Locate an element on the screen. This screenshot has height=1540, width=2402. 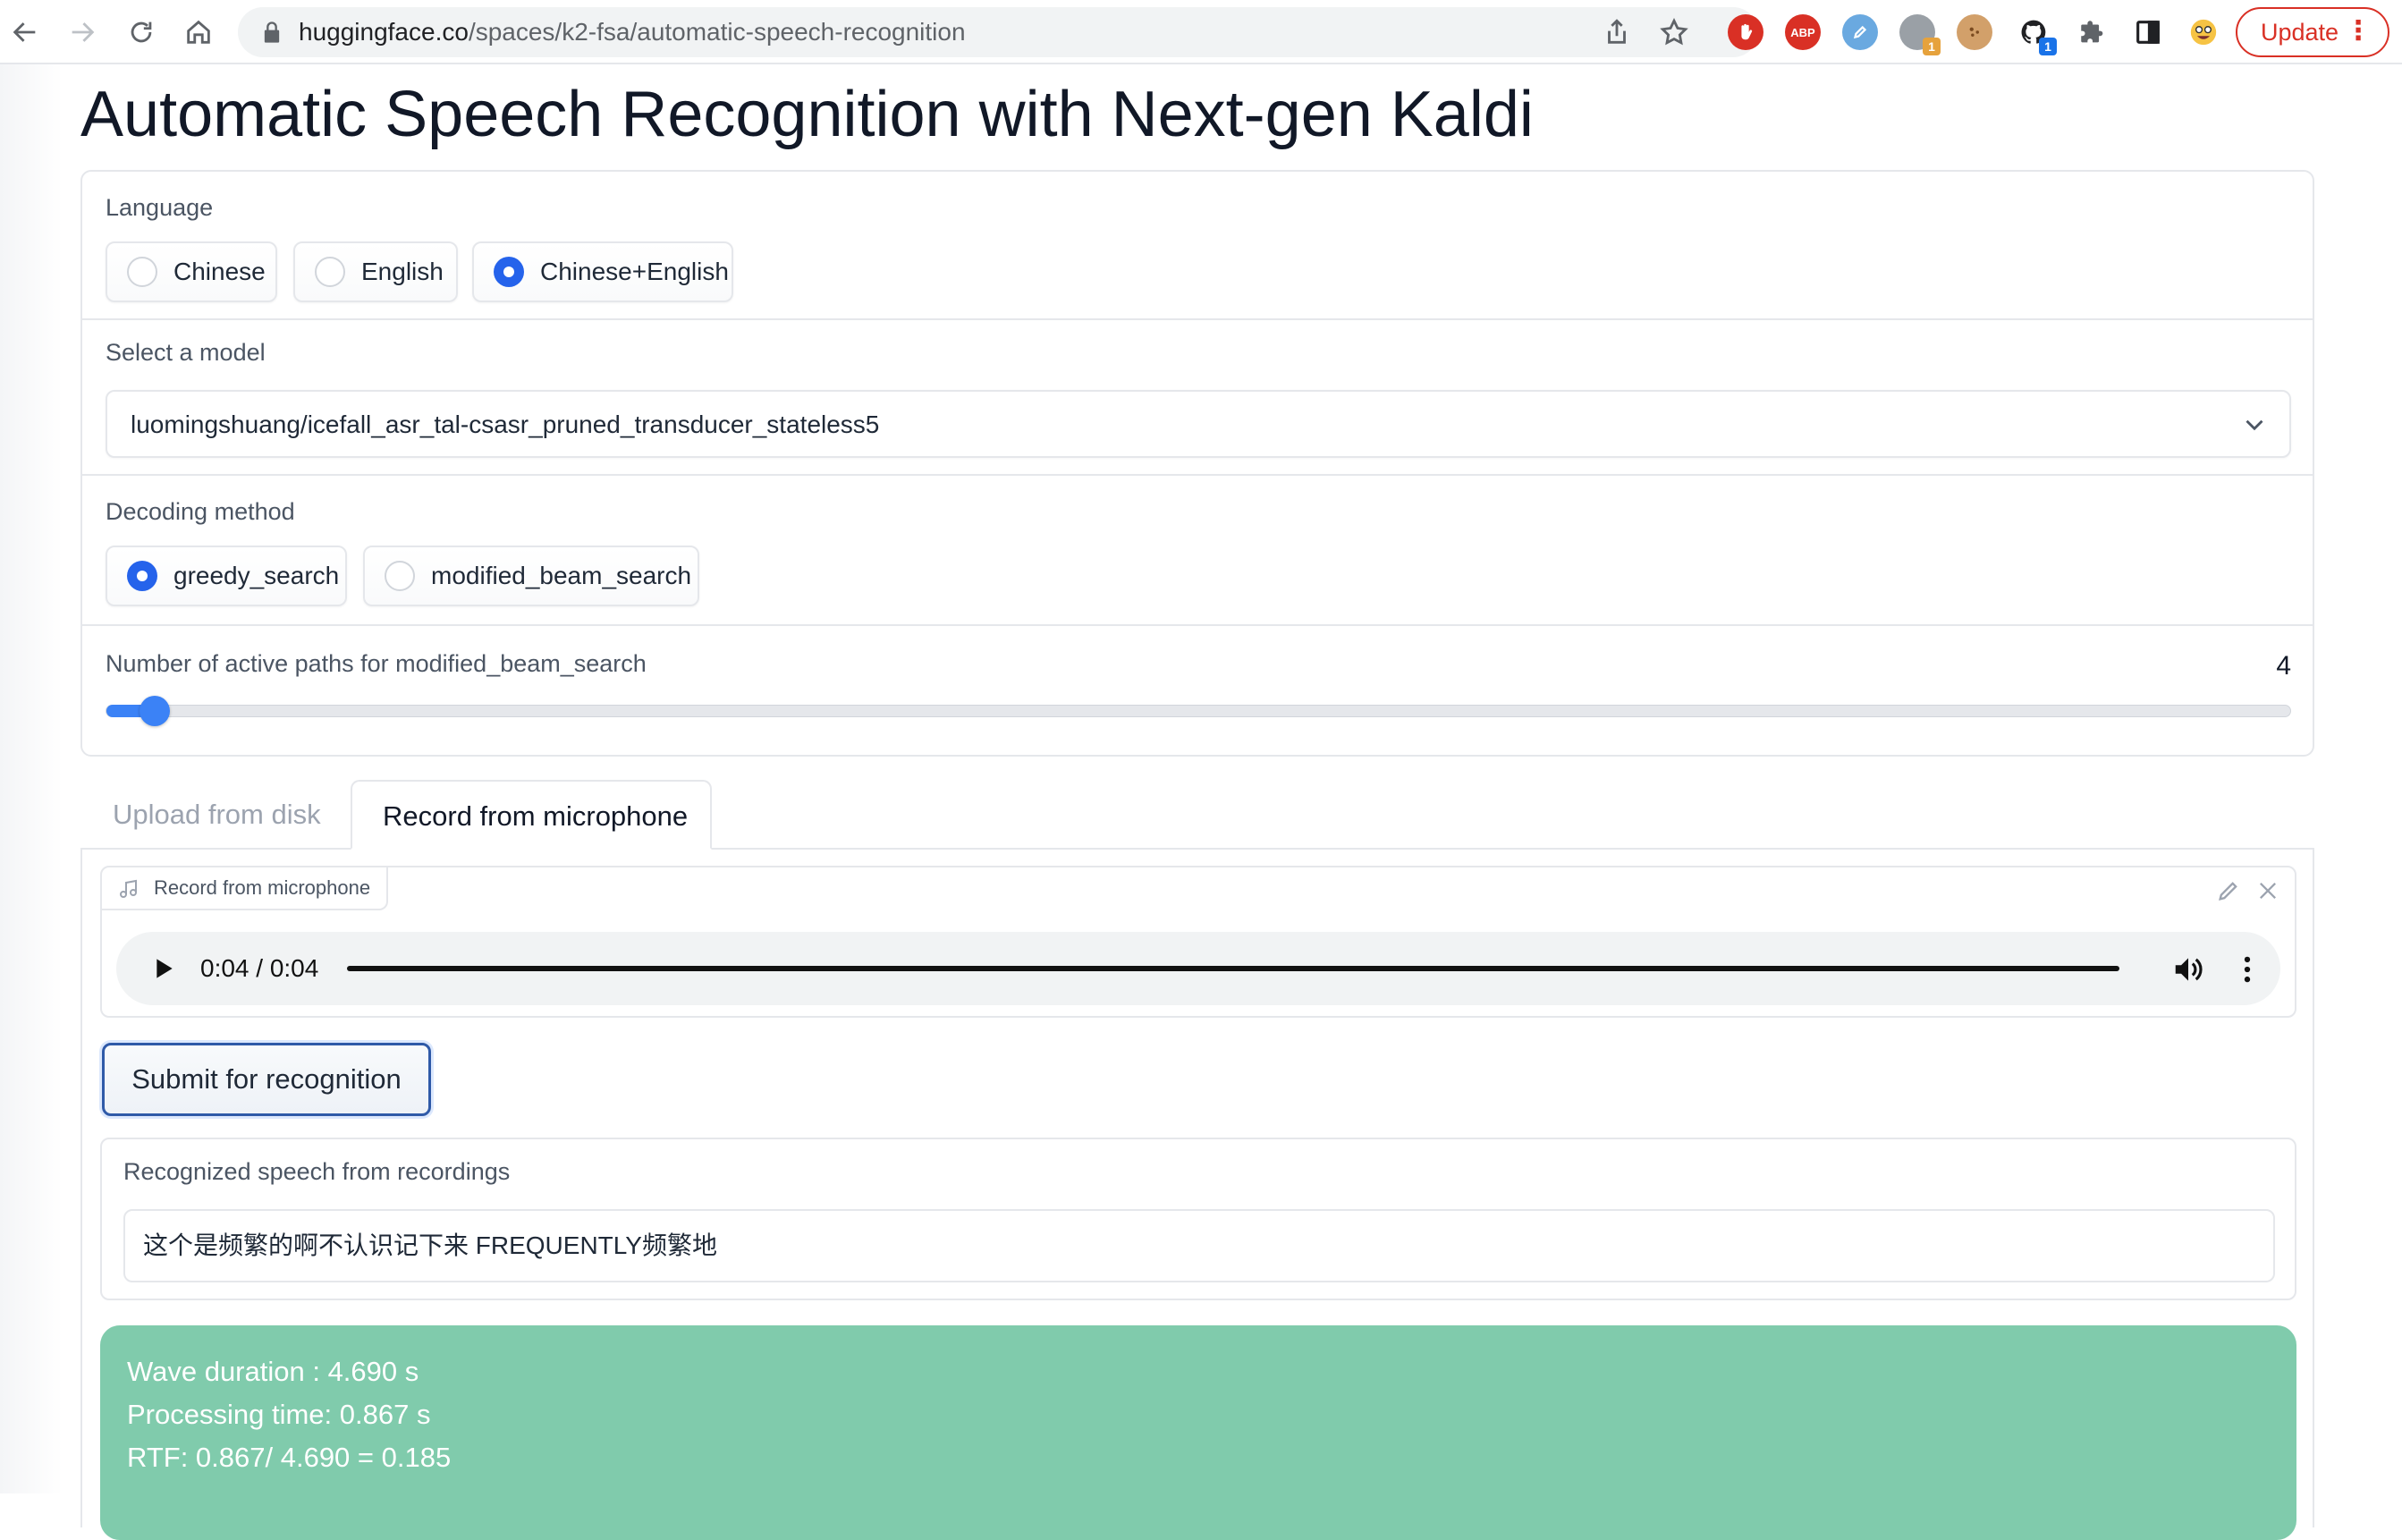
share-icon is located at coordinates (1617, 31).